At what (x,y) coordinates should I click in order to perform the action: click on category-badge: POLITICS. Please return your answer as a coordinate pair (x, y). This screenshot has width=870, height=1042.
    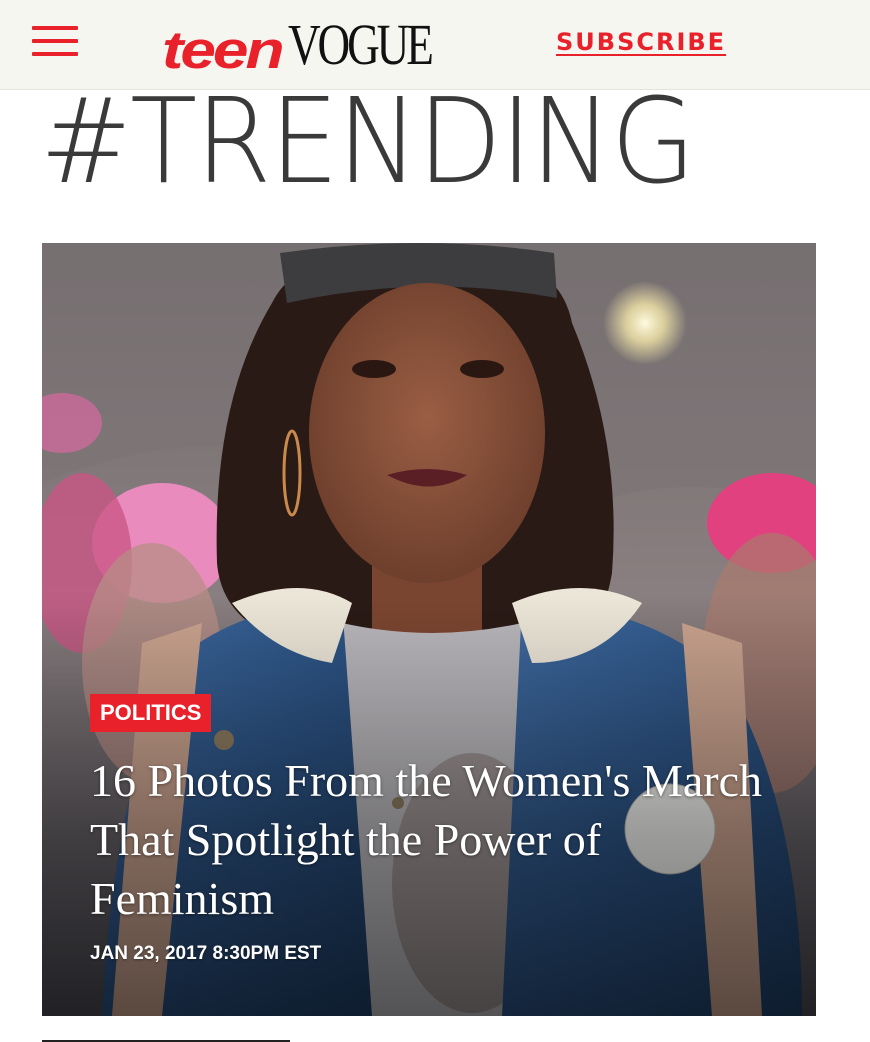
    Looking at the image, I should click on (151, 713).